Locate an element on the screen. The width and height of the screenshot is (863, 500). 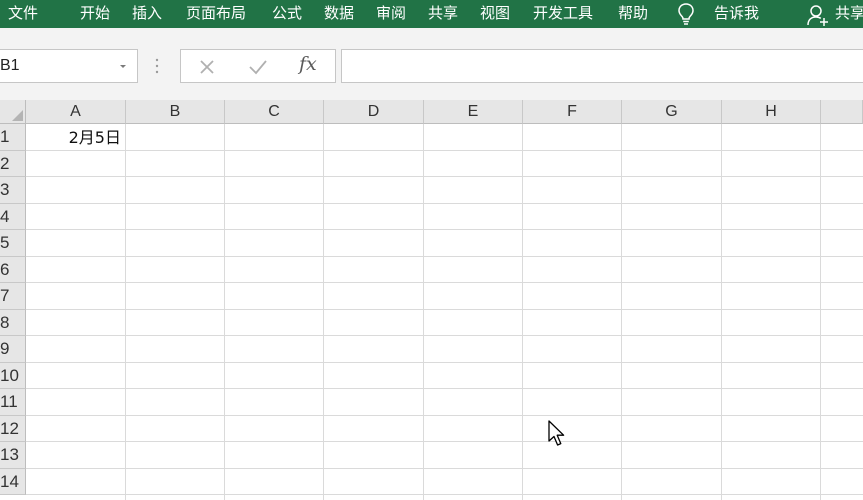
select-all-button is located at coordinates (13, 112).